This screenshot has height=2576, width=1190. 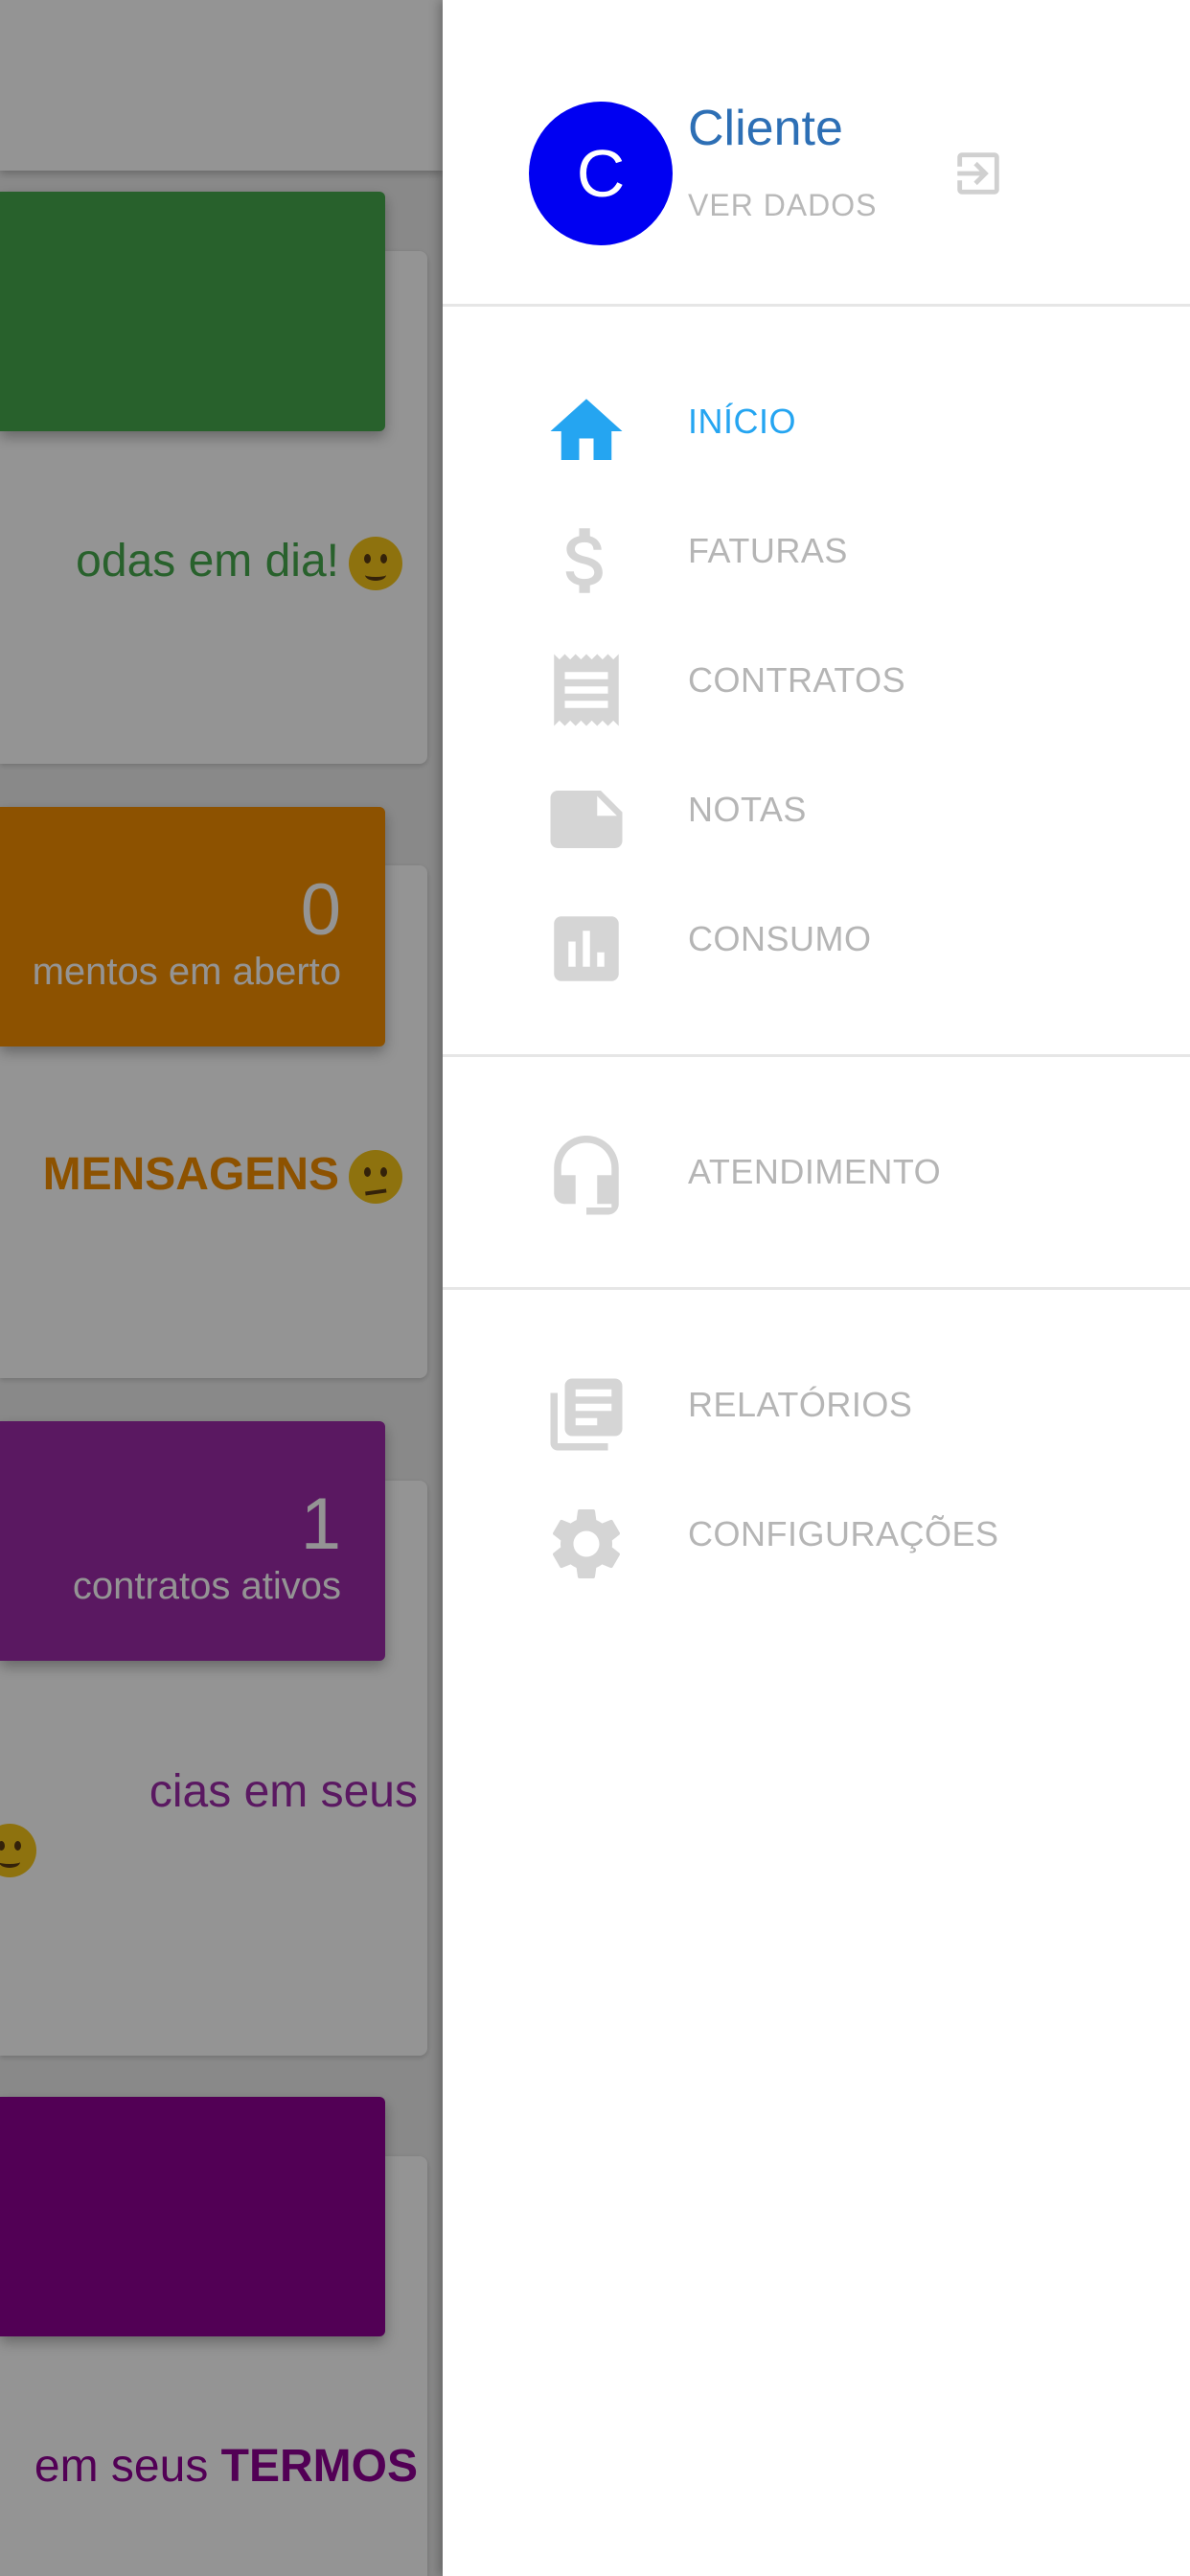 What do you see at coordinates (586, 690) in the screenshot?
I see `receipt-icon` at bounding box center [586, 690].